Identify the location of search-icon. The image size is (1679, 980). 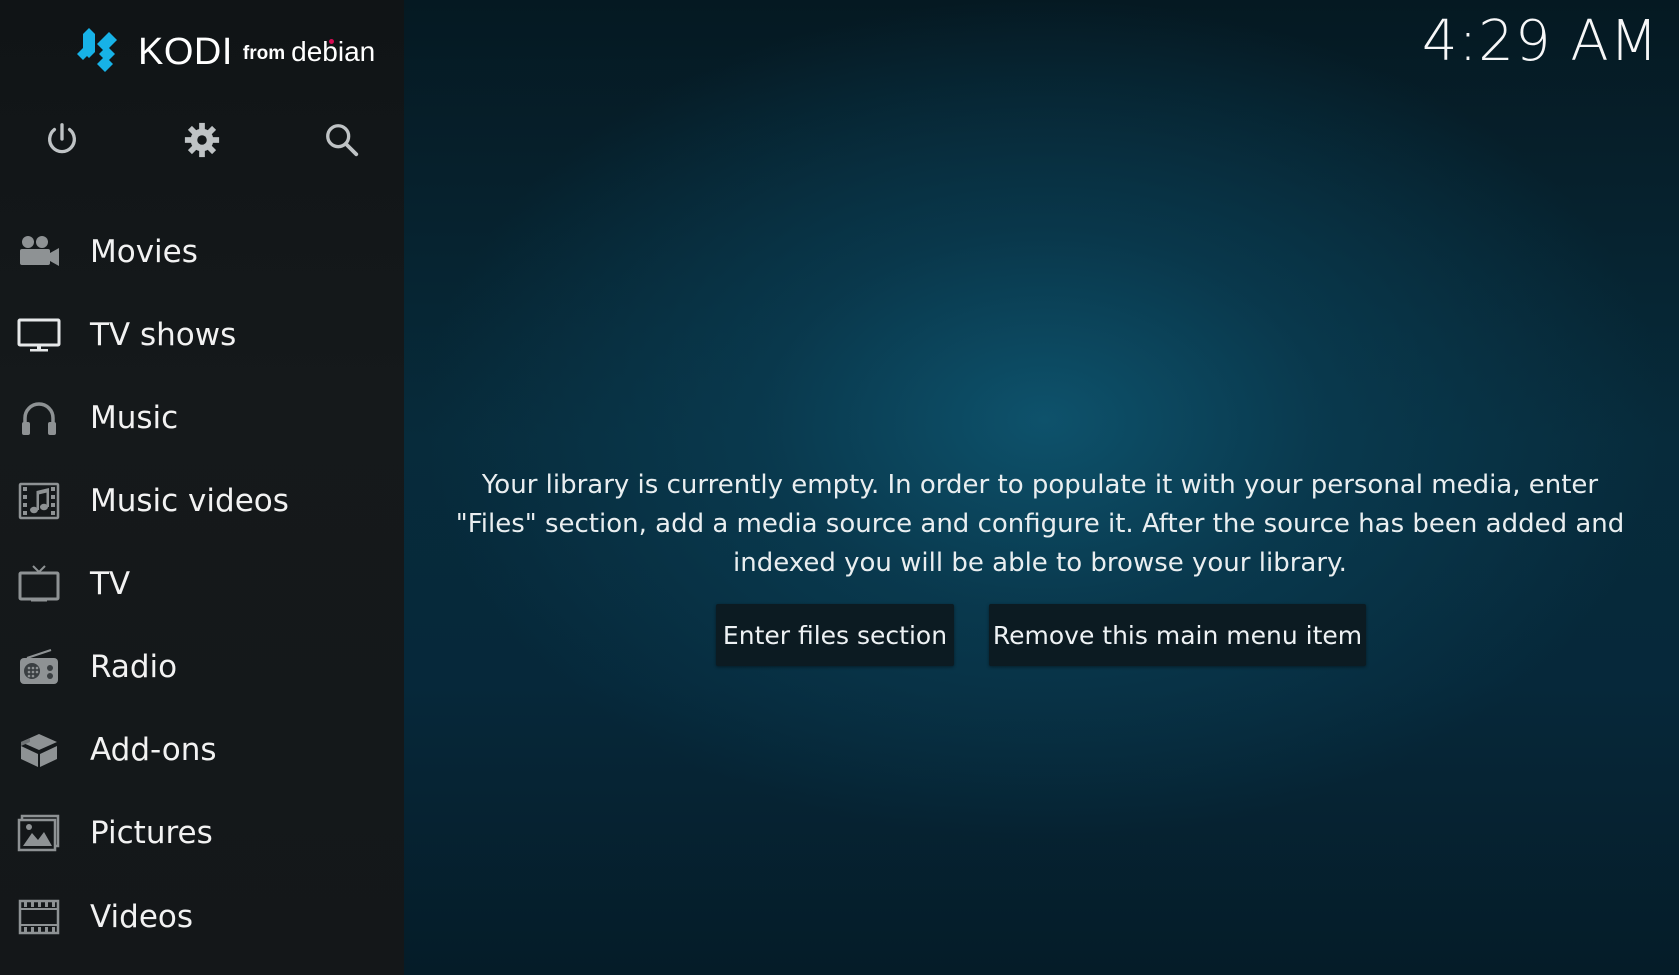
(342, 140).